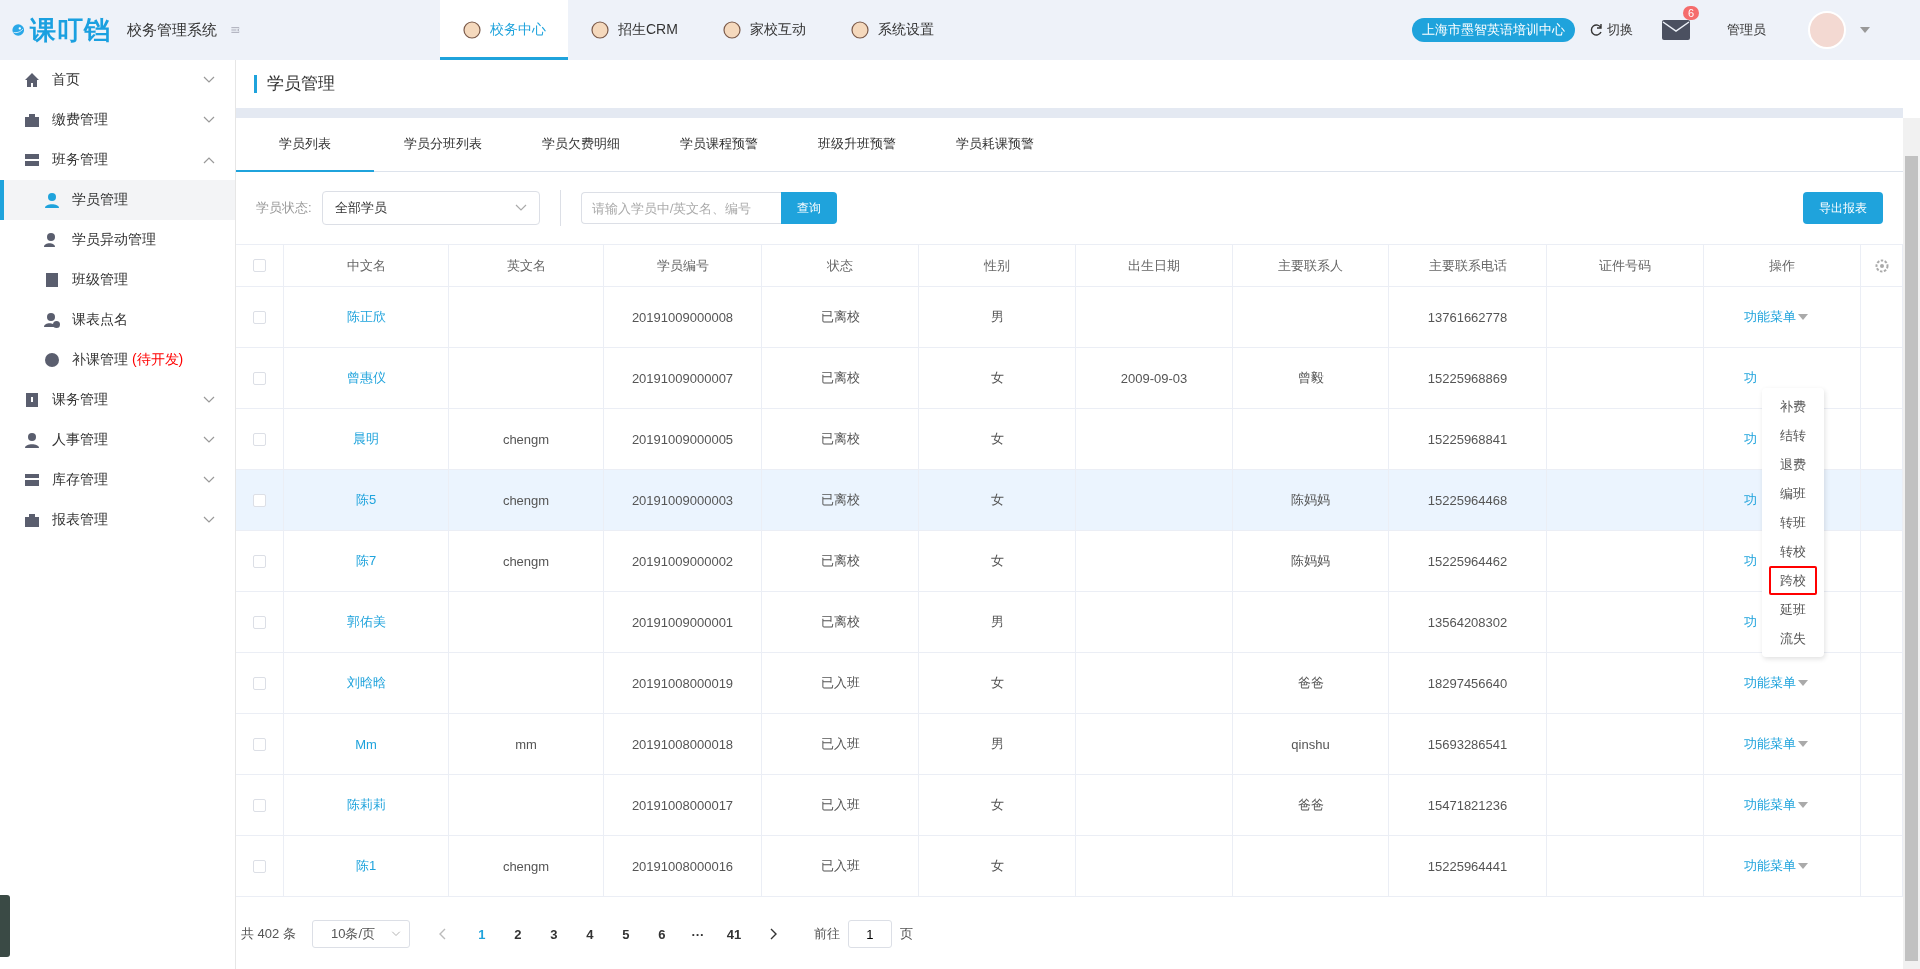 This screenshot has height=969, width=1920. I want to click on column-header: 证件号码, so click(1625, 265).